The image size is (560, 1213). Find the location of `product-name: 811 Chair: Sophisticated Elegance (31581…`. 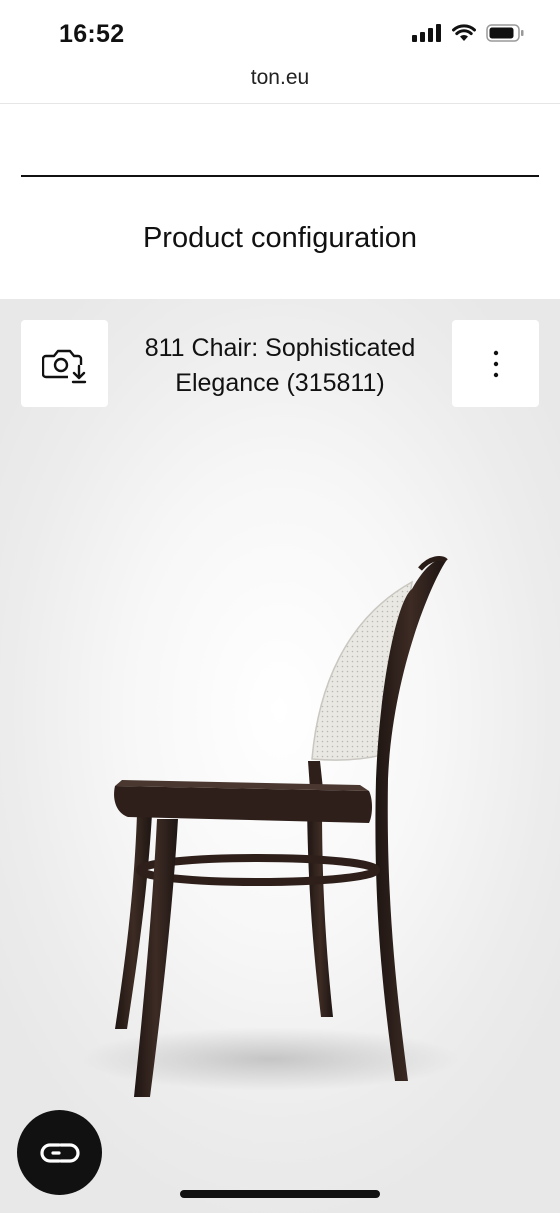

product-name: 811 Chair: Sophisticated Elegance (31581… is located at coordinates (280, 365).